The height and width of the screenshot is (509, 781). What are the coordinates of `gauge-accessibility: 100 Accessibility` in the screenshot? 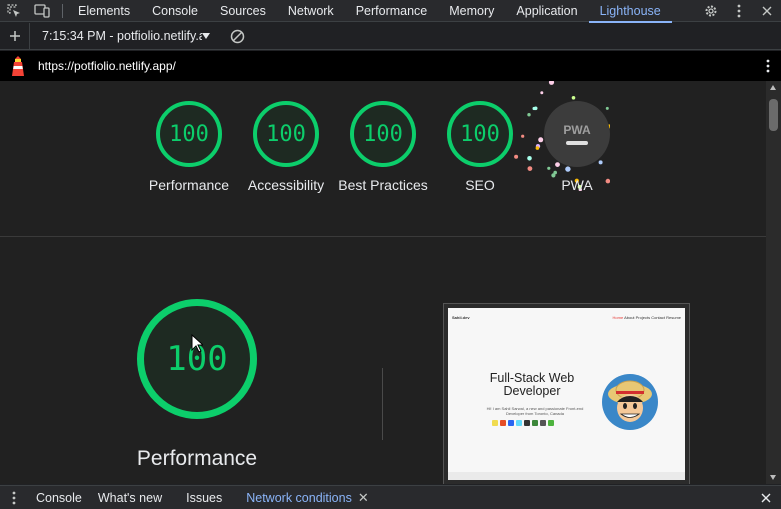 It's located at (286, 147).